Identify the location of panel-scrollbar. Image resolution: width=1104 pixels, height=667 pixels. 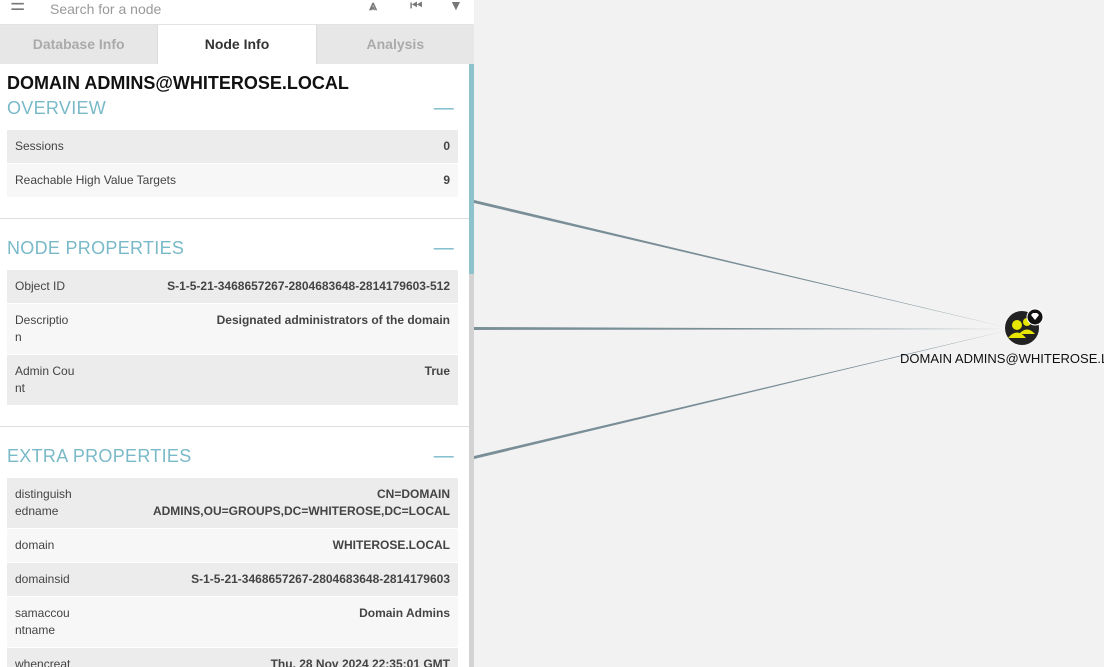
(471, 365).